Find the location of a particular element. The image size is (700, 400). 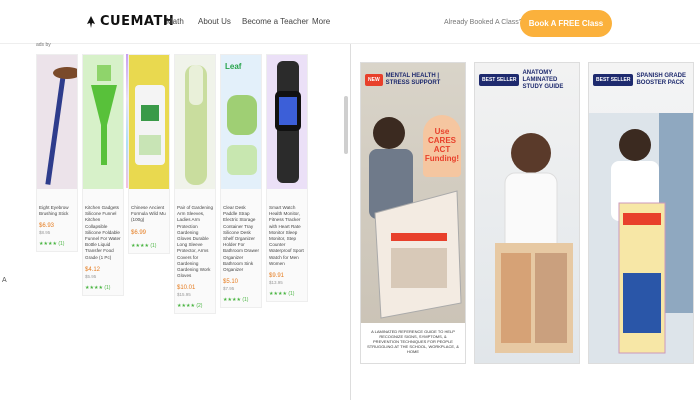

product-rating: ★★★★ (2) is located at coordinates (190, 306).